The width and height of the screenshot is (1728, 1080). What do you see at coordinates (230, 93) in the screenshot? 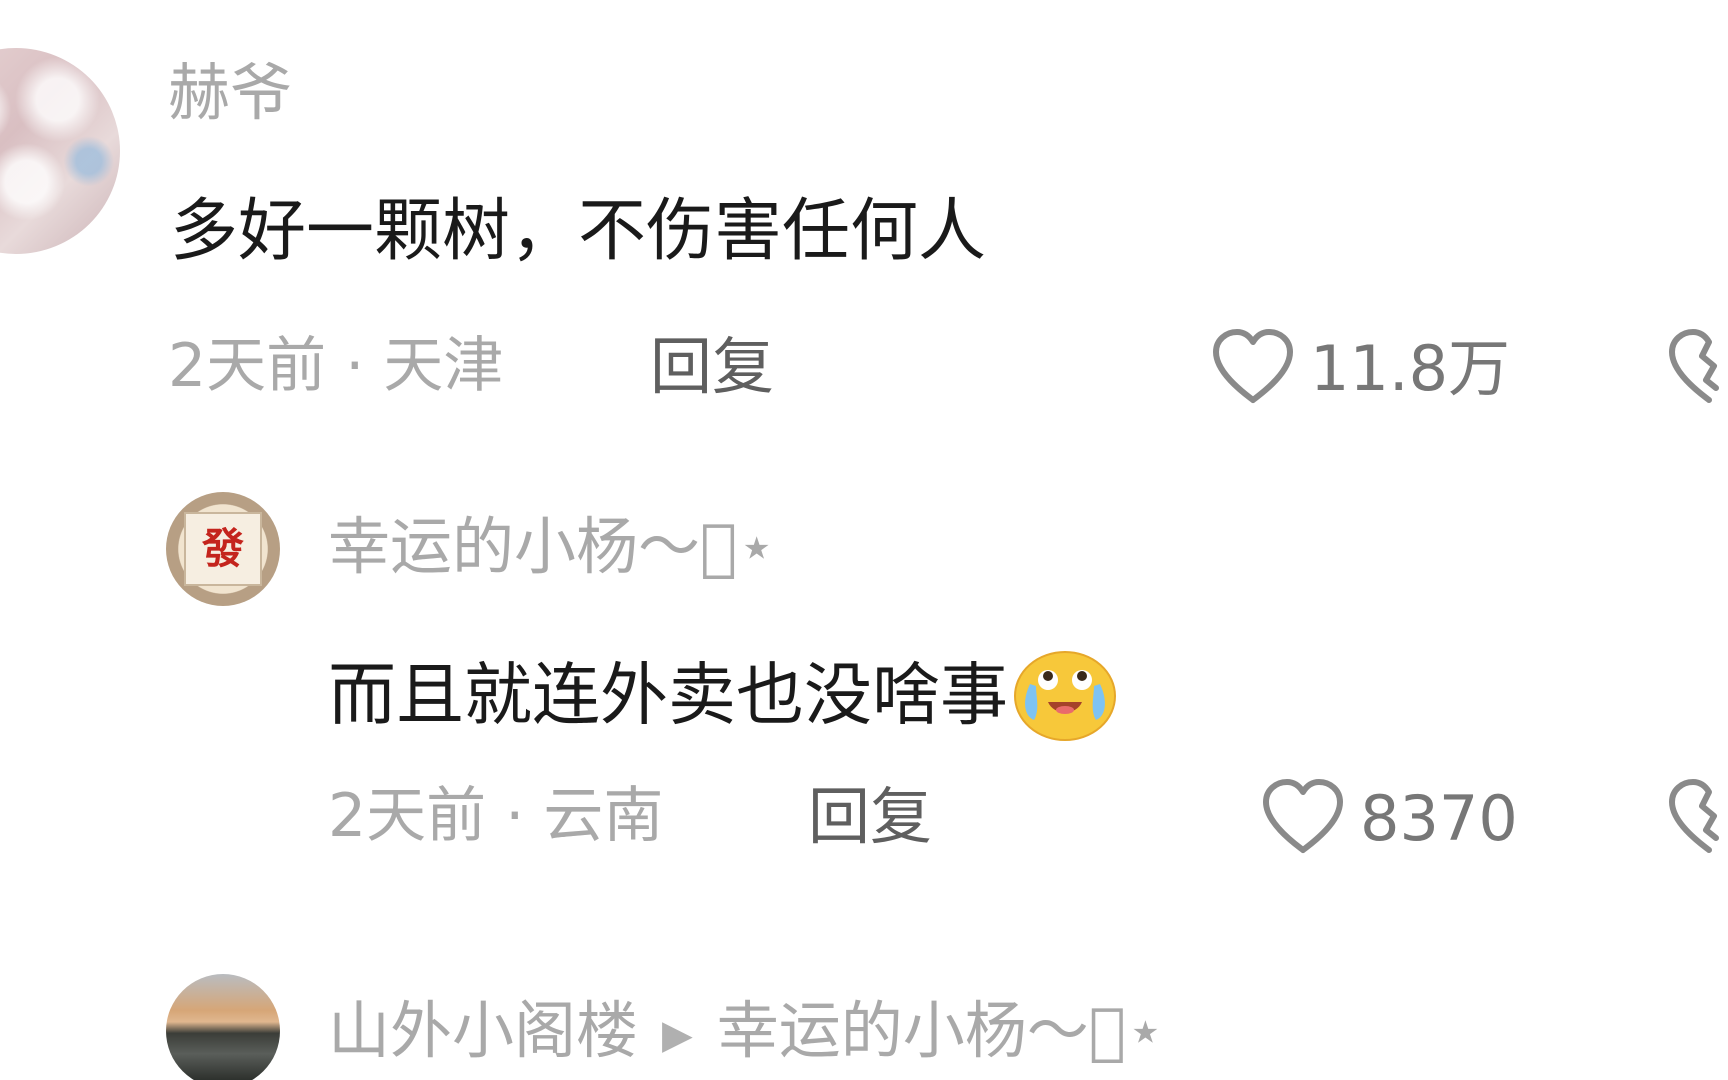
I see `username: 赫爷` at bounding box center [230, 93].